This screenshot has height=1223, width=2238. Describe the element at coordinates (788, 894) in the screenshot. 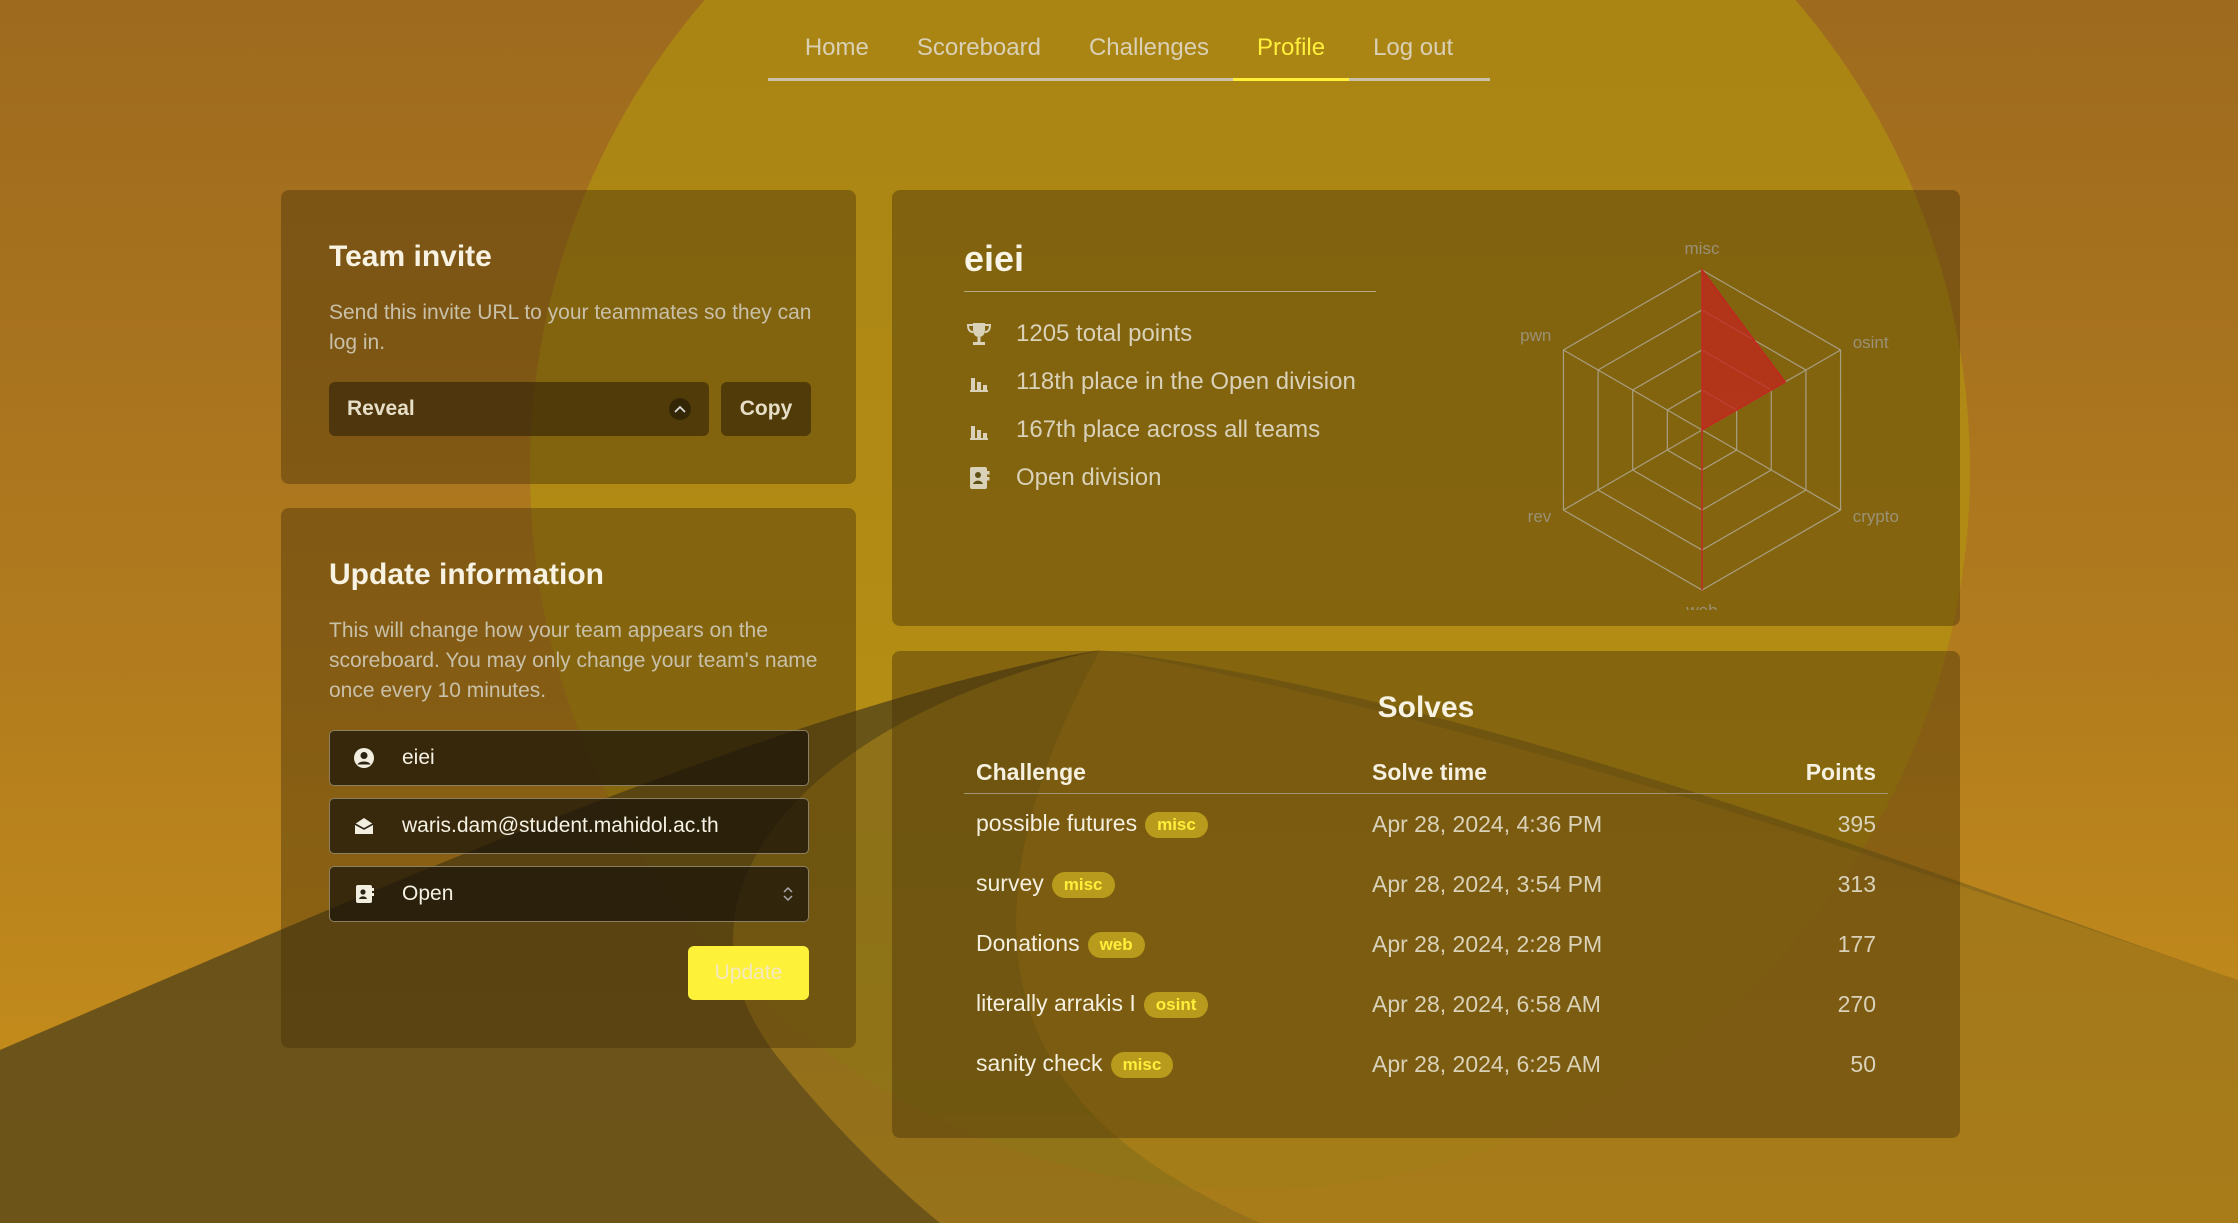

I see `select-arrows-icon` at that location.